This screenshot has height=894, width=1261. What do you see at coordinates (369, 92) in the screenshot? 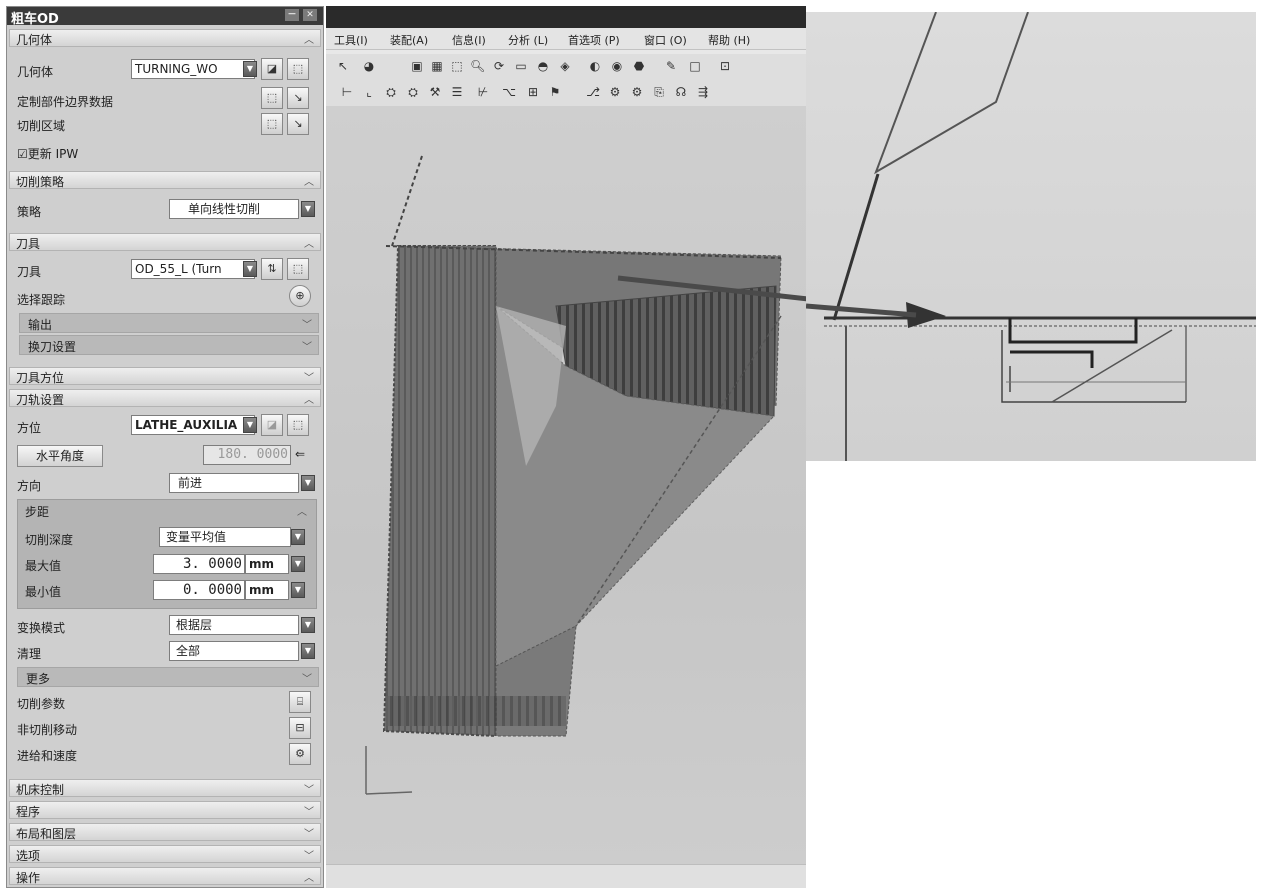
I see `create-tool-icon: ⌞` at bounding box center [369, 92].